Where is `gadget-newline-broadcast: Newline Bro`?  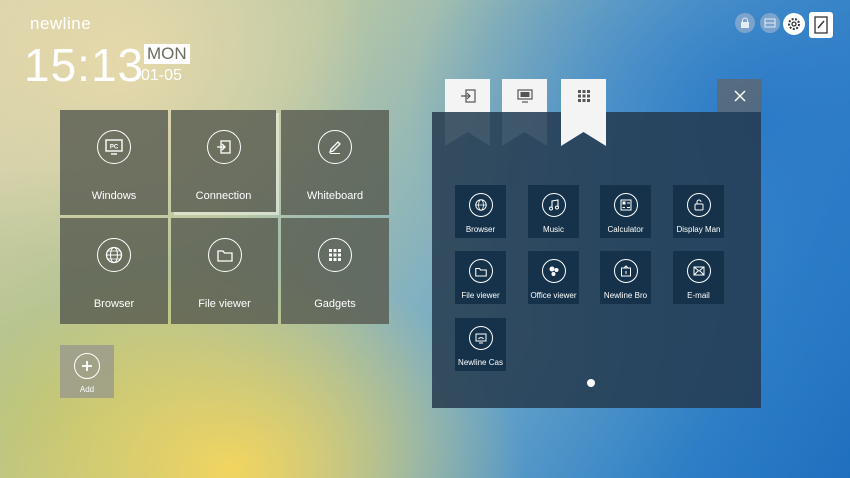
gadget-newline-broadcast: Newline Bro is located at coordinates (625, 277).